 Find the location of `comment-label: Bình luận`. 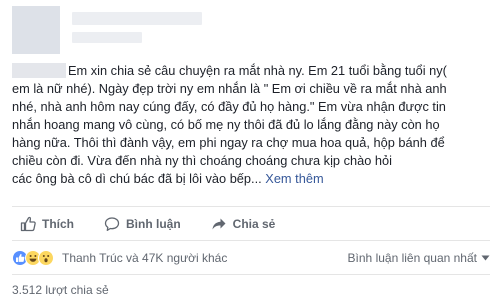

comment-label: Bình luận is located at coordinates (153, 224).